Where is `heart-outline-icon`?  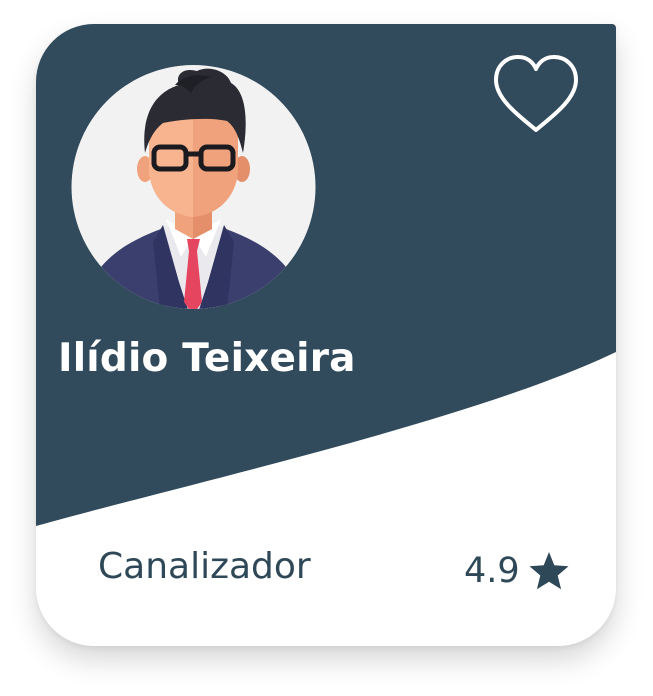 heart-outline-icon is located at coordinates (536, 95).